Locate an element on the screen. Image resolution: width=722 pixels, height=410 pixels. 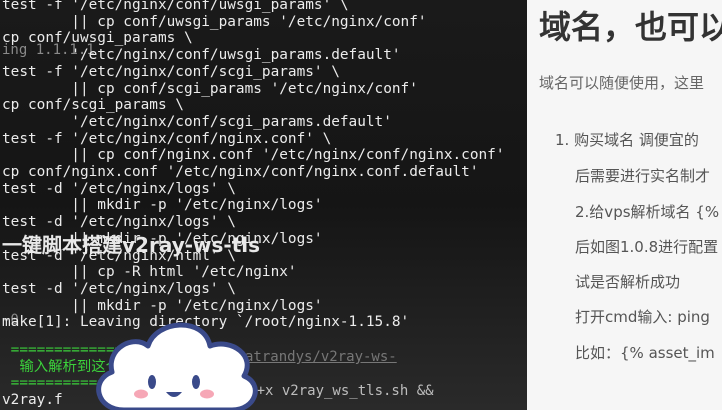
blog-step-2-test: 试是否解析成功 is located at coordinates (628, 282).